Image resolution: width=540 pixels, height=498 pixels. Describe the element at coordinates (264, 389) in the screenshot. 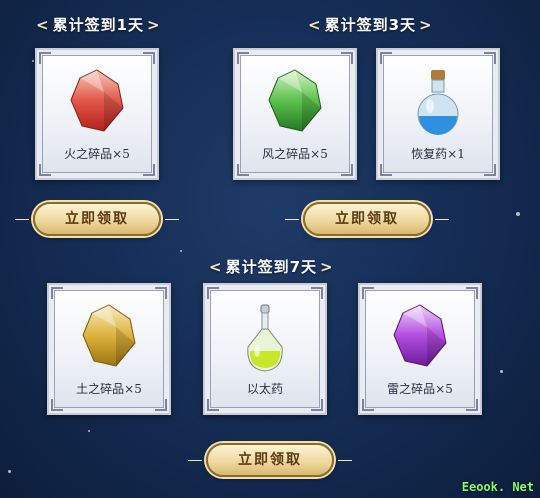

I see `item-label: 以太药` at that location.